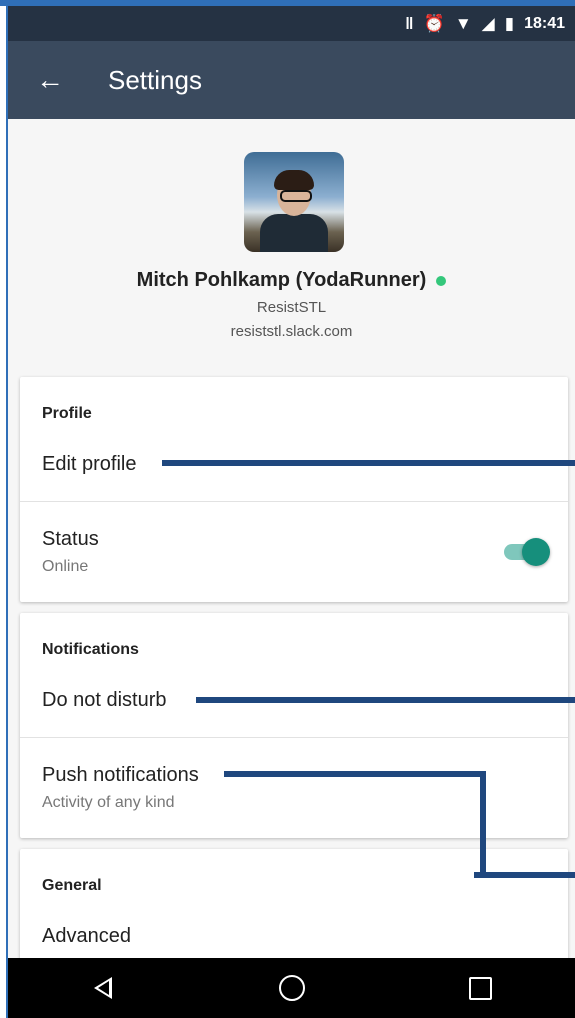 The height and width of the screenshot is (1018, 575). What do you see at coordinates (483, 824) in the screenshot?
I see `annotation-line-push-vertical` at bounding box center [483, 824].